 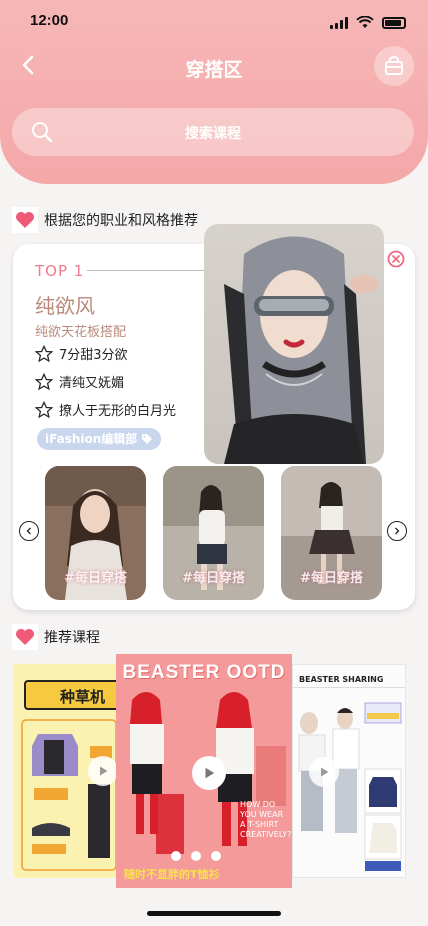 I want to click on home-indicator, so click(x=214, y=913).